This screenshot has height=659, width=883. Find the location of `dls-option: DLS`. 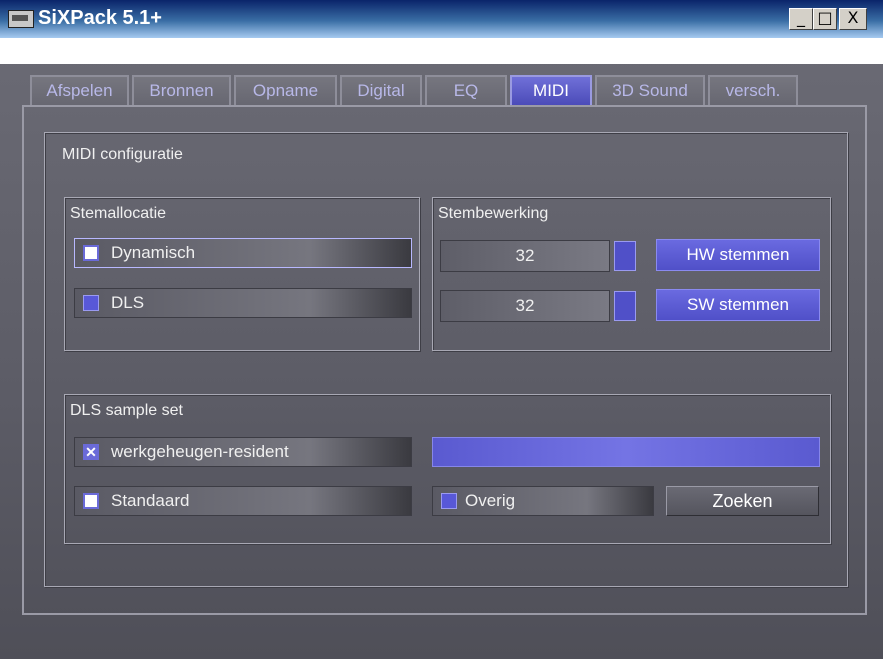

dls-option: DLS is located at coordinates (243, 303).